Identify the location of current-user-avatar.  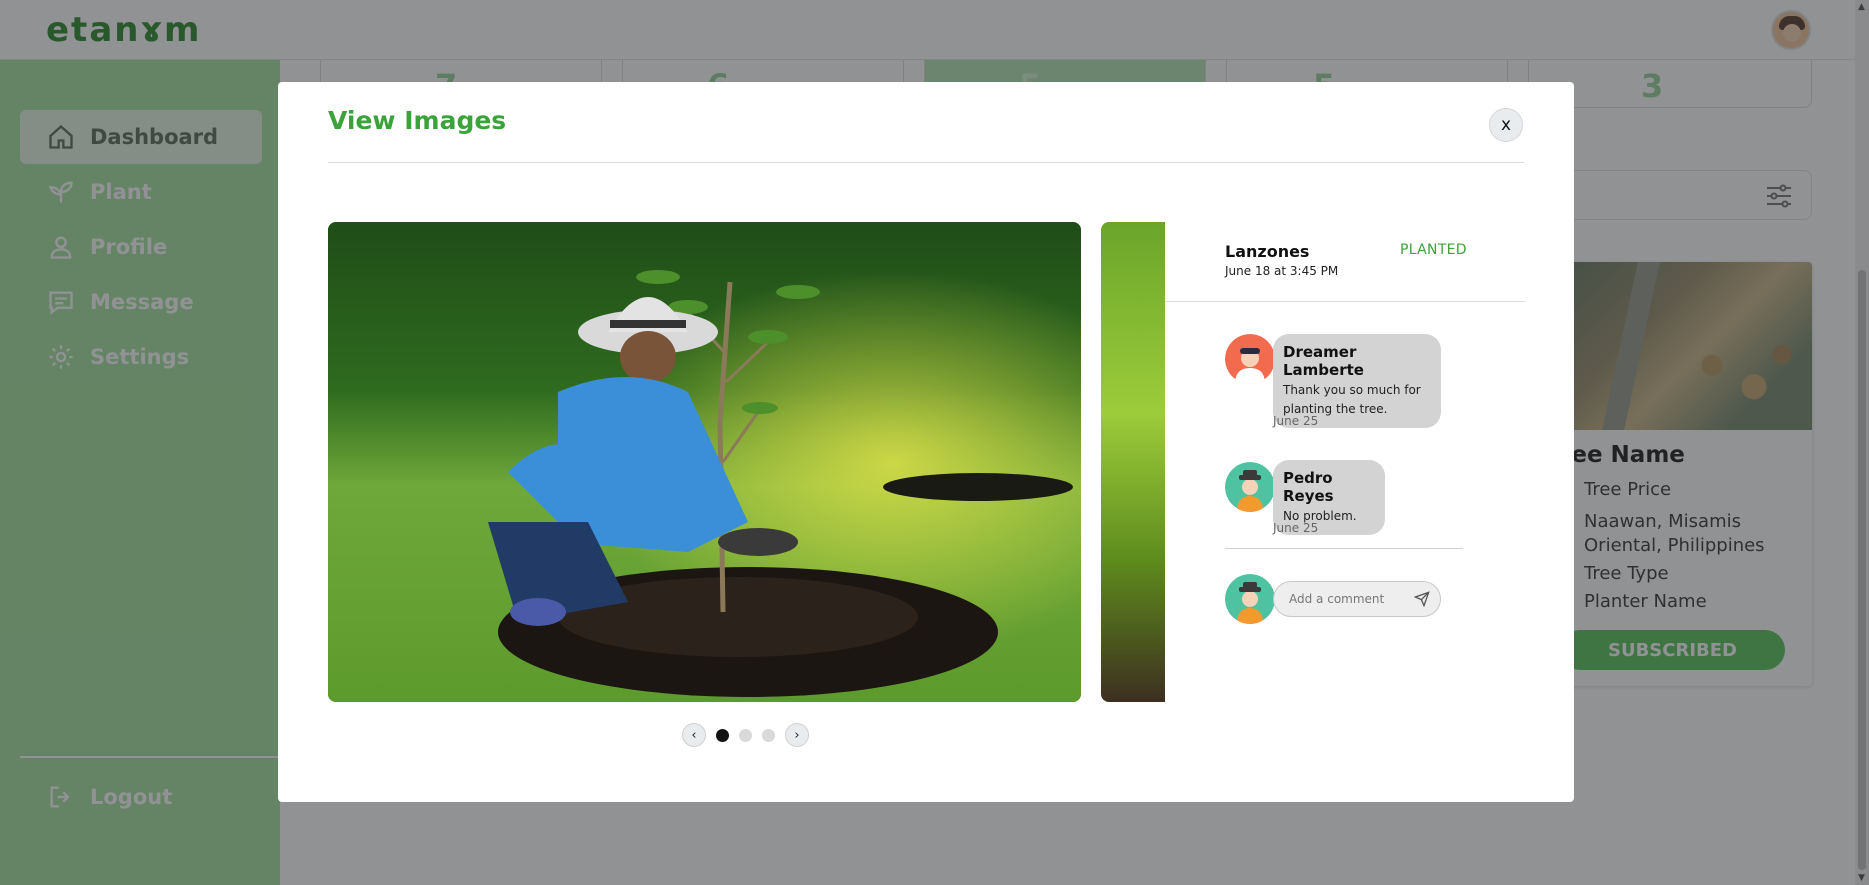
(1250, 599).